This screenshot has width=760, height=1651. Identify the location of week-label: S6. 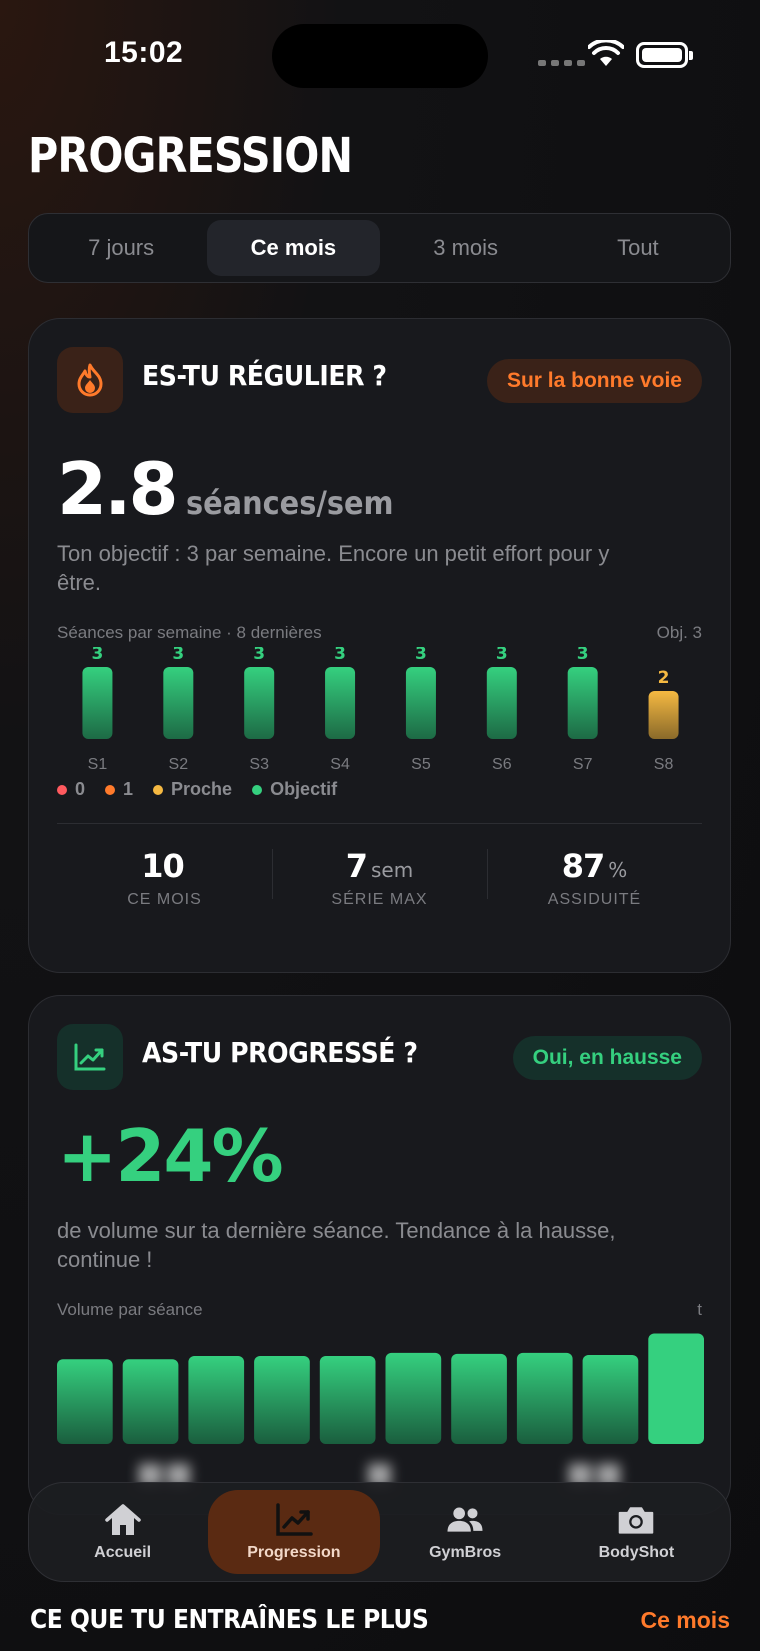
(502, 764).